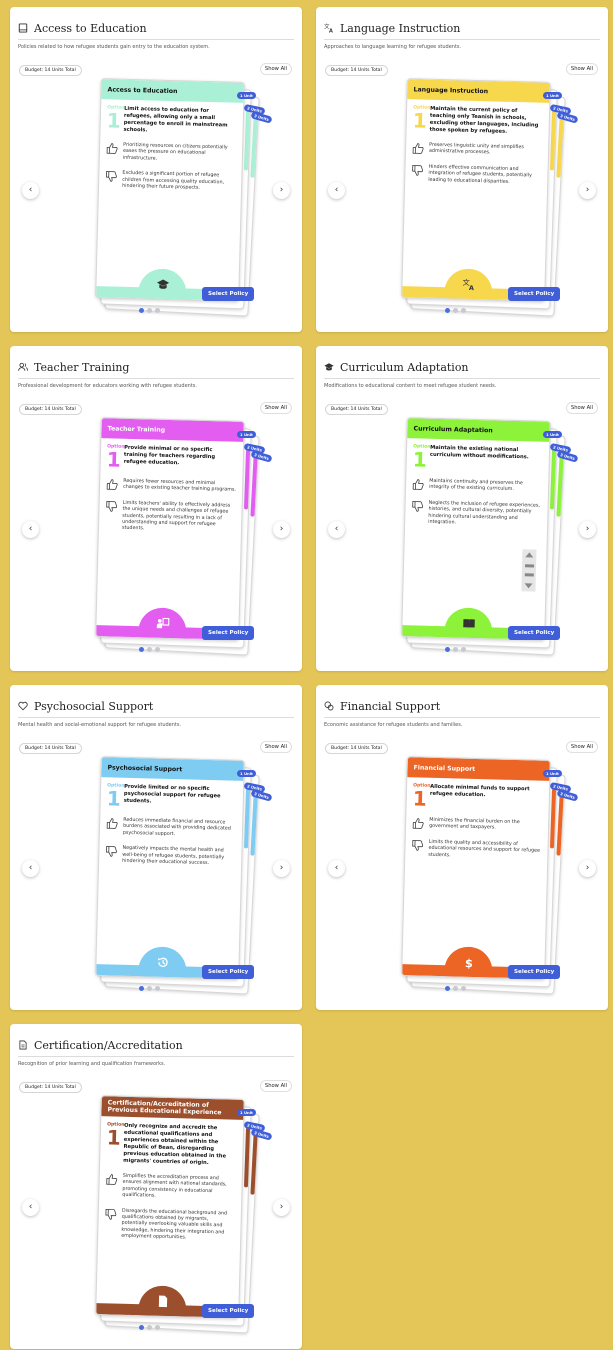 This screenshot has width=613, height=1350. I want to click on card-header: Curriculum Adaptation, so click(478, 430).